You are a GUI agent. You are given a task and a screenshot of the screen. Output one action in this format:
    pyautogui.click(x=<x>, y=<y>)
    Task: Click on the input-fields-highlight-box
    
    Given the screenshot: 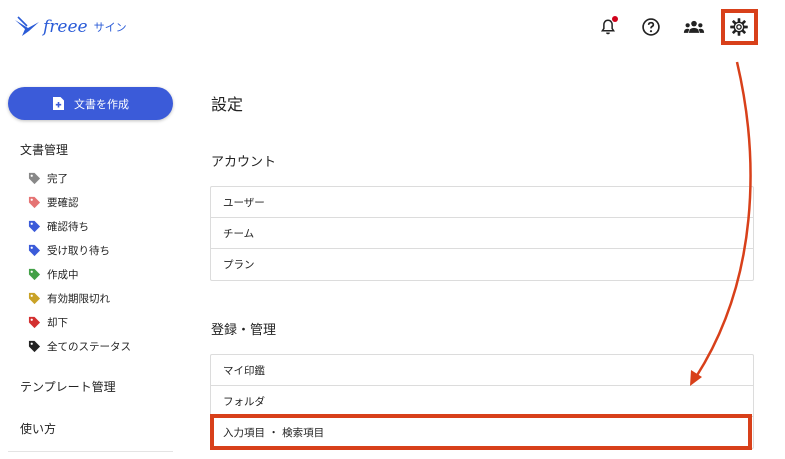 What is the action you would take?
    pyautogui.click(x=481, y=432)
    